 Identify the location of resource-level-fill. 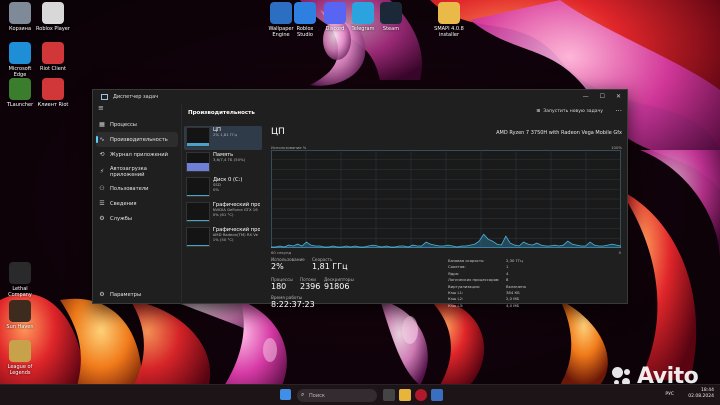
(198, 195).